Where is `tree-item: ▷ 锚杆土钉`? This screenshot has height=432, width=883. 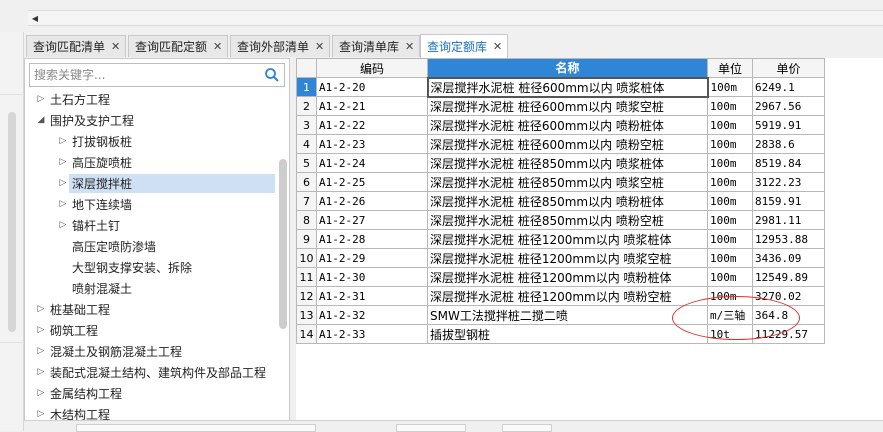 tree-item: ▷ 锚杆土钉 is located at coordinates (90, 225).